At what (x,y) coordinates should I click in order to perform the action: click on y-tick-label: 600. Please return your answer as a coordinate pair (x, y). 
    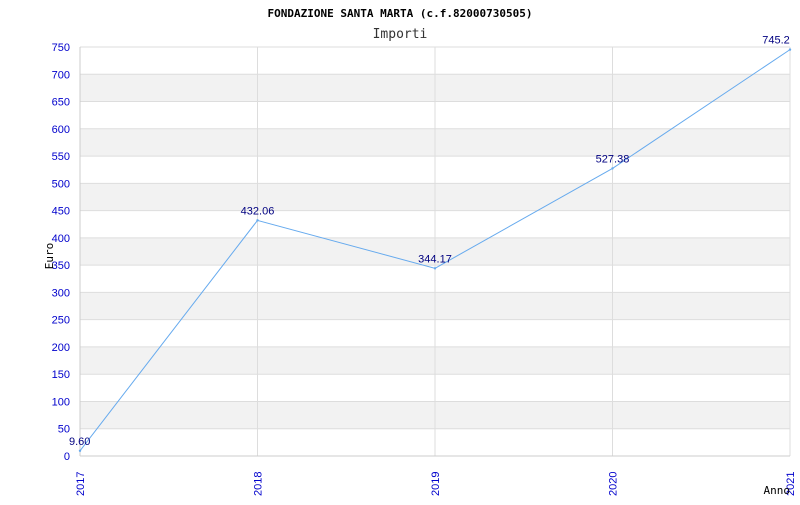
    Looking at the image, I should click on (61, 130).